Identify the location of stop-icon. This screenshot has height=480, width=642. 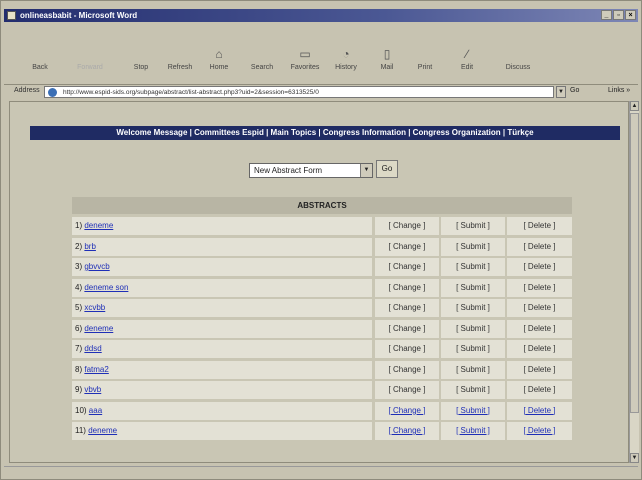
(141, 54).